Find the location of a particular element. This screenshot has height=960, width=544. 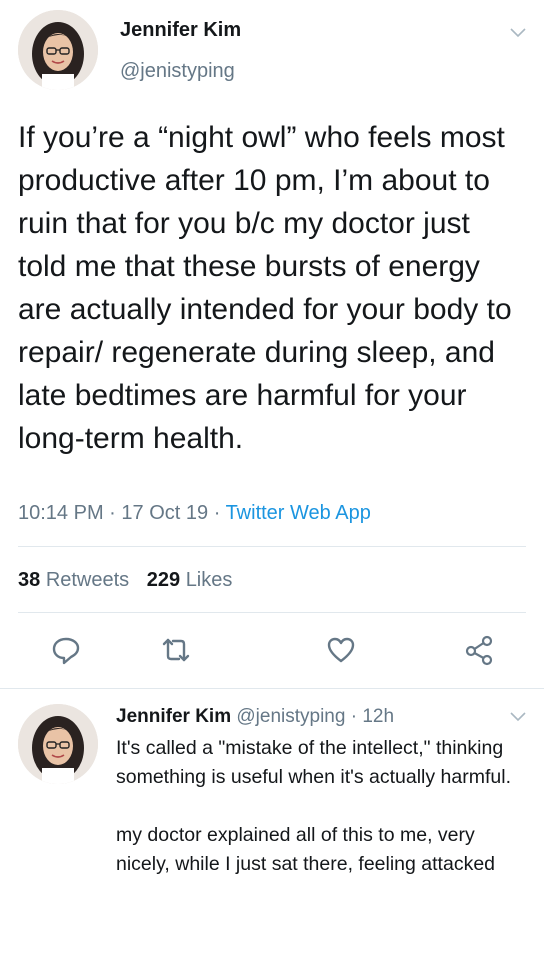

reply-header: Jennifer Kim @jenistyping · 12h is located at coordinates (255, 717).